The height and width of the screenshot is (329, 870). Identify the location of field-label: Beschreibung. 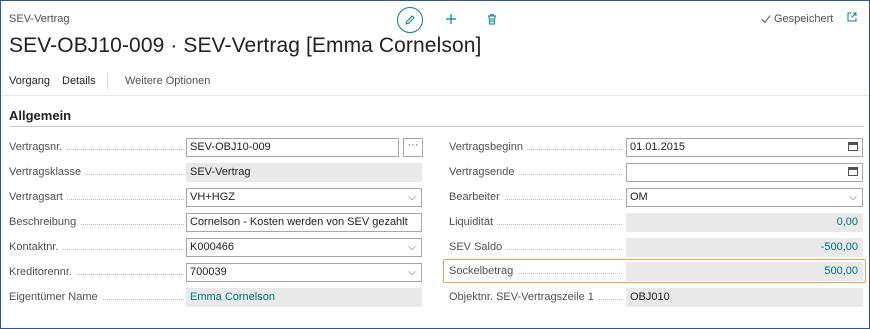
(45, 222).